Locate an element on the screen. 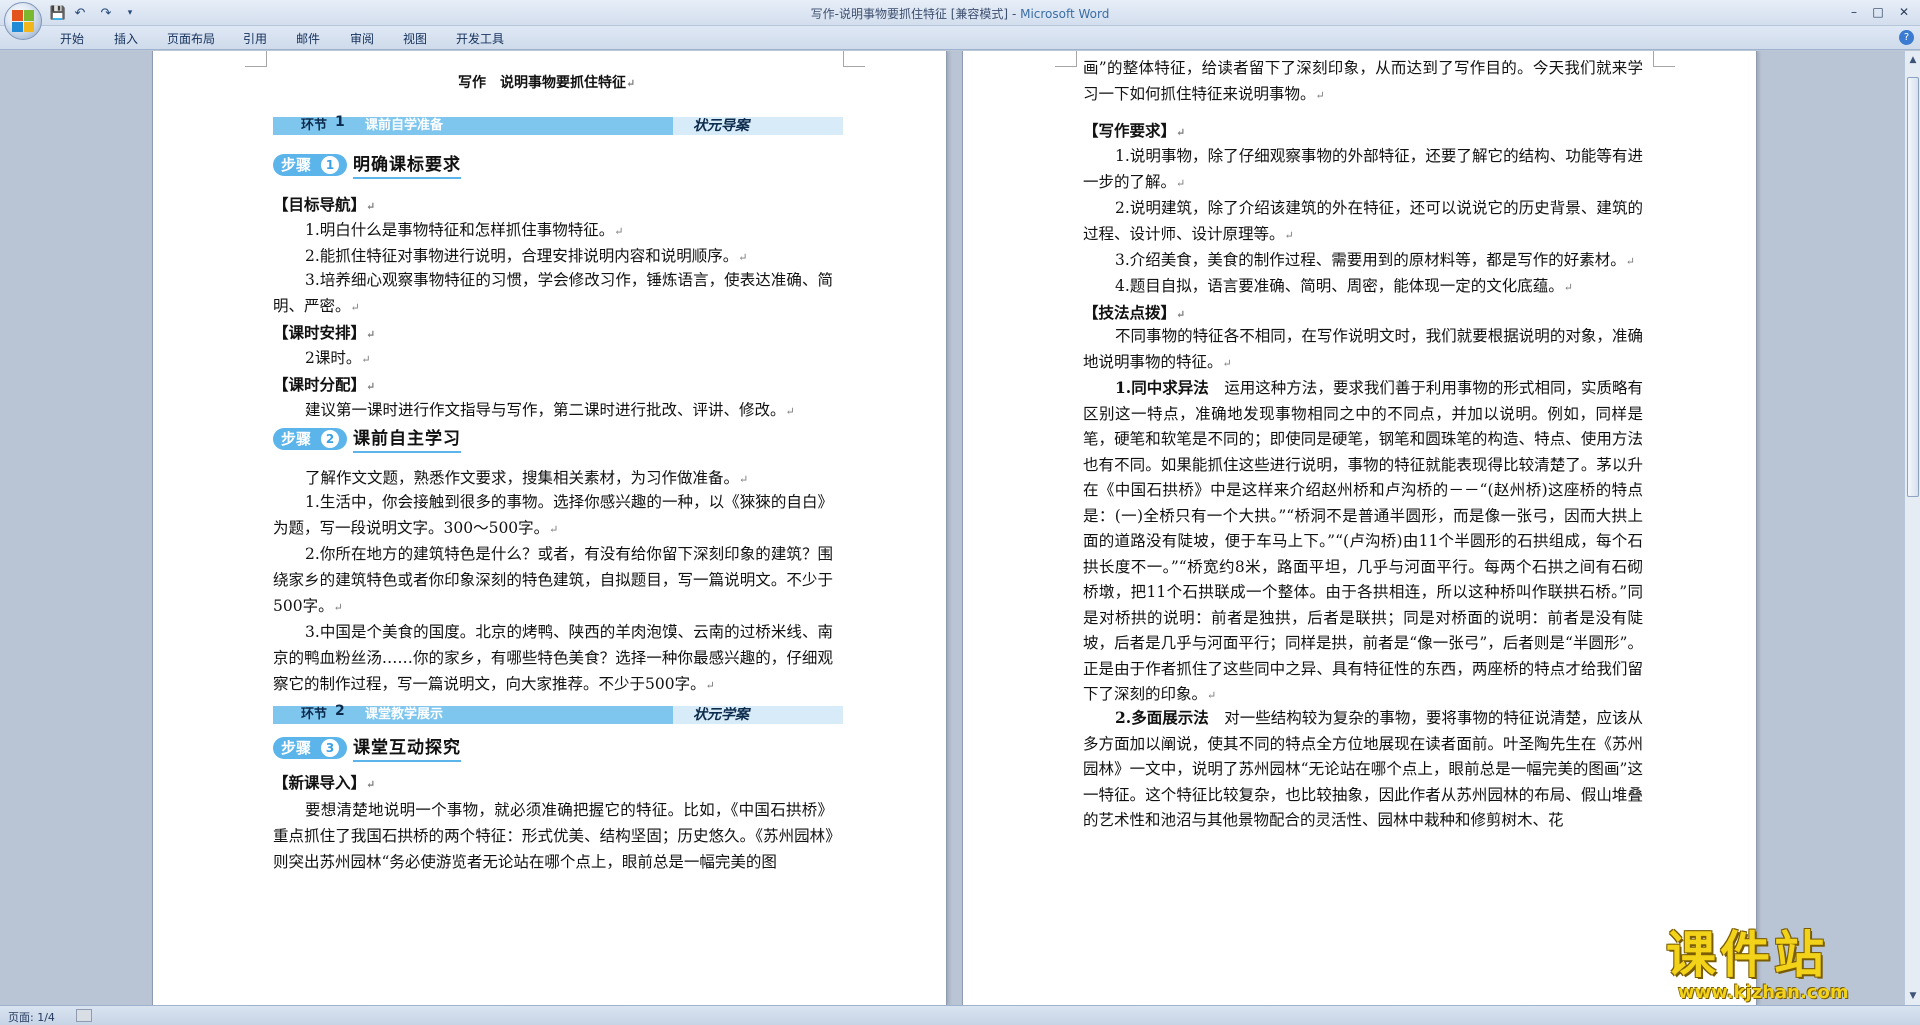  status-bar: 页面: 1/4 is located at coordinates (960, 1015).